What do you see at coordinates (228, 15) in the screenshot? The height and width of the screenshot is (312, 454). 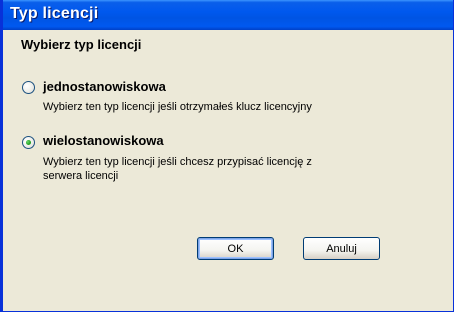 I see `title-bar: Typ licencji` at bounding box center [228, 15].